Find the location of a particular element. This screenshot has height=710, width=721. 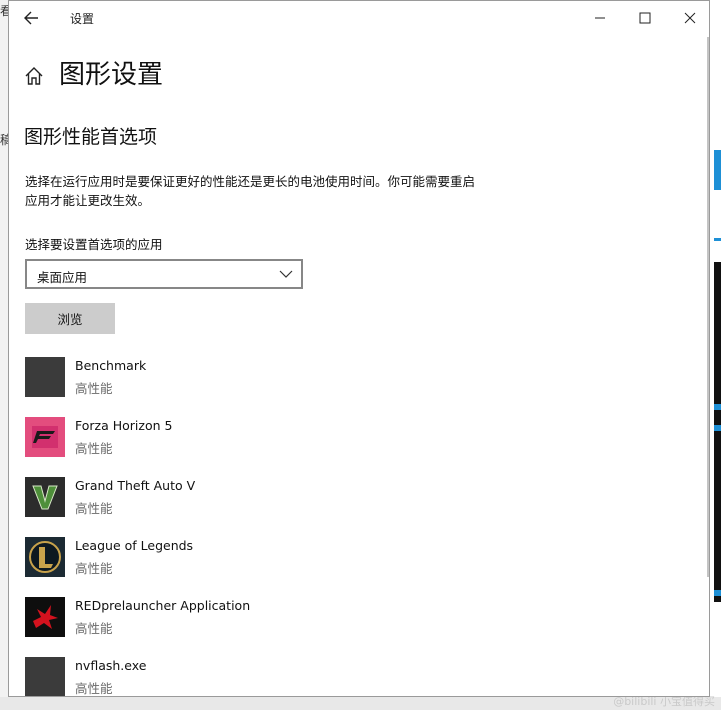

maximize-icon is located at coordinates (645, 18).